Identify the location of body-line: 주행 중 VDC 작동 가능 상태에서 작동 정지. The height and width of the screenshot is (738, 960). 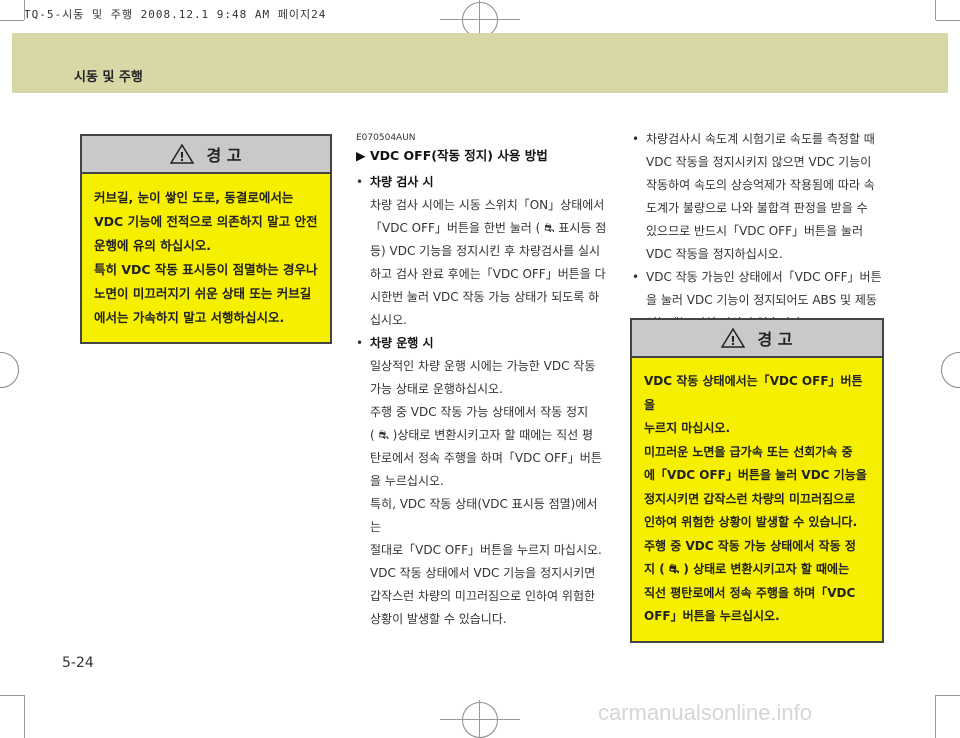
(479, 412).